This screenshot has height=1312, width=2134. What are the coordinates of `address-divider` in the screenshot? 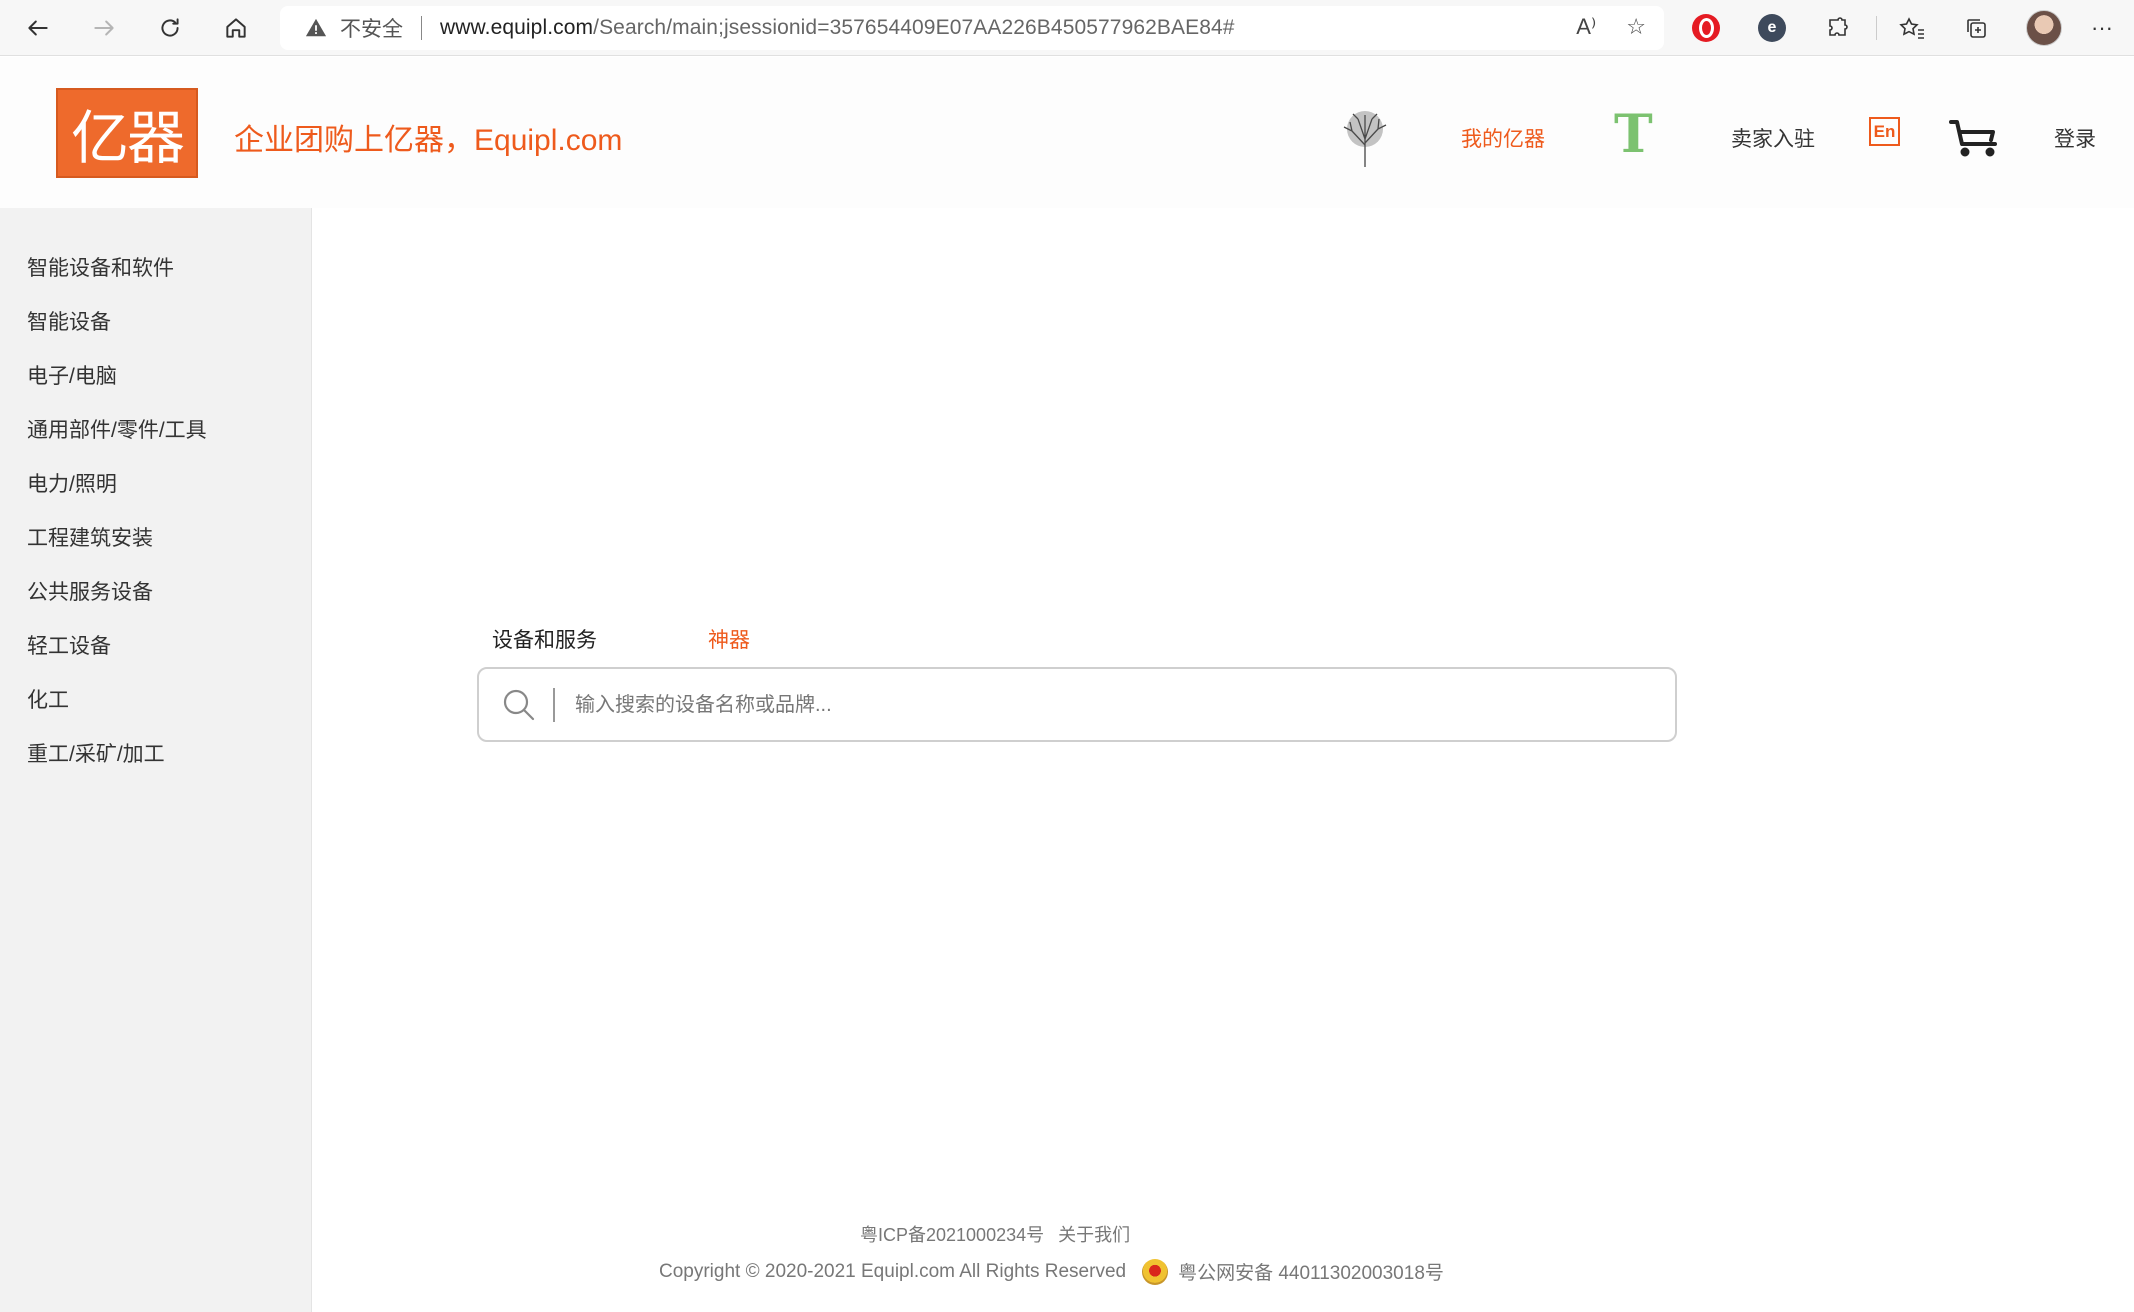 It's located at (421, 28).